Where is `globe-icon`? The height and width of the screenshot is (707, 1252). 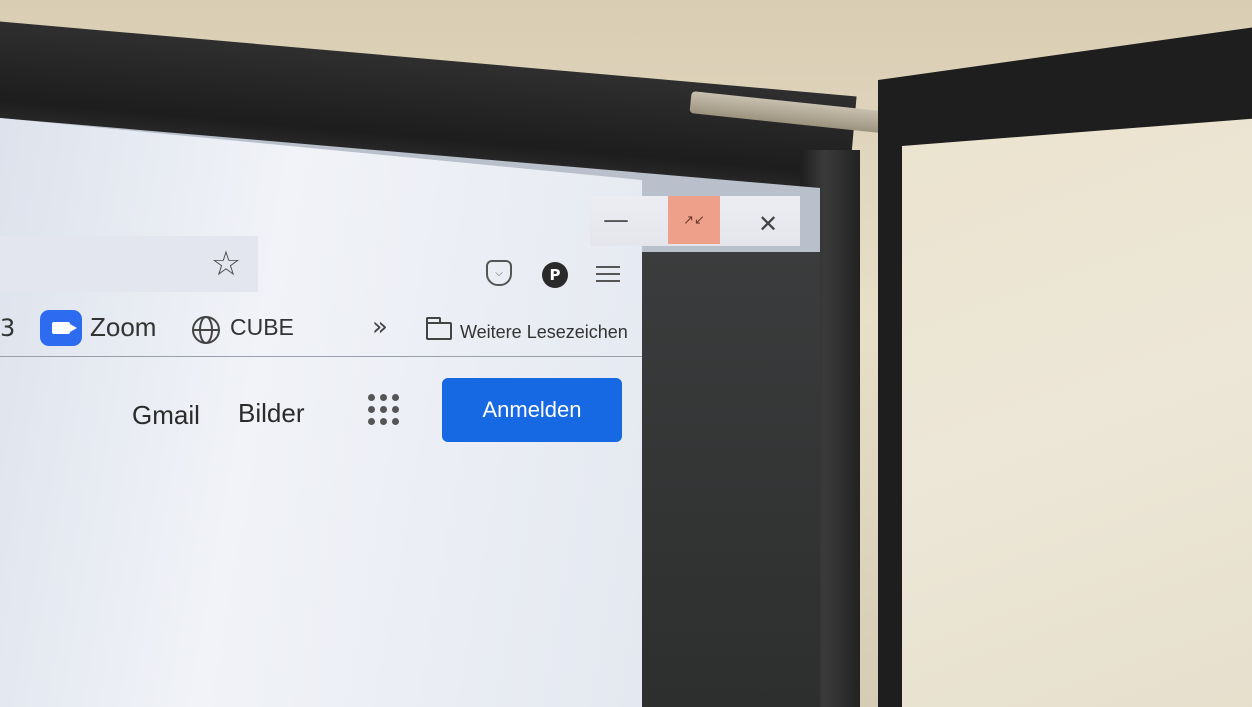
globe-icon is located at coordinates (206, 330).